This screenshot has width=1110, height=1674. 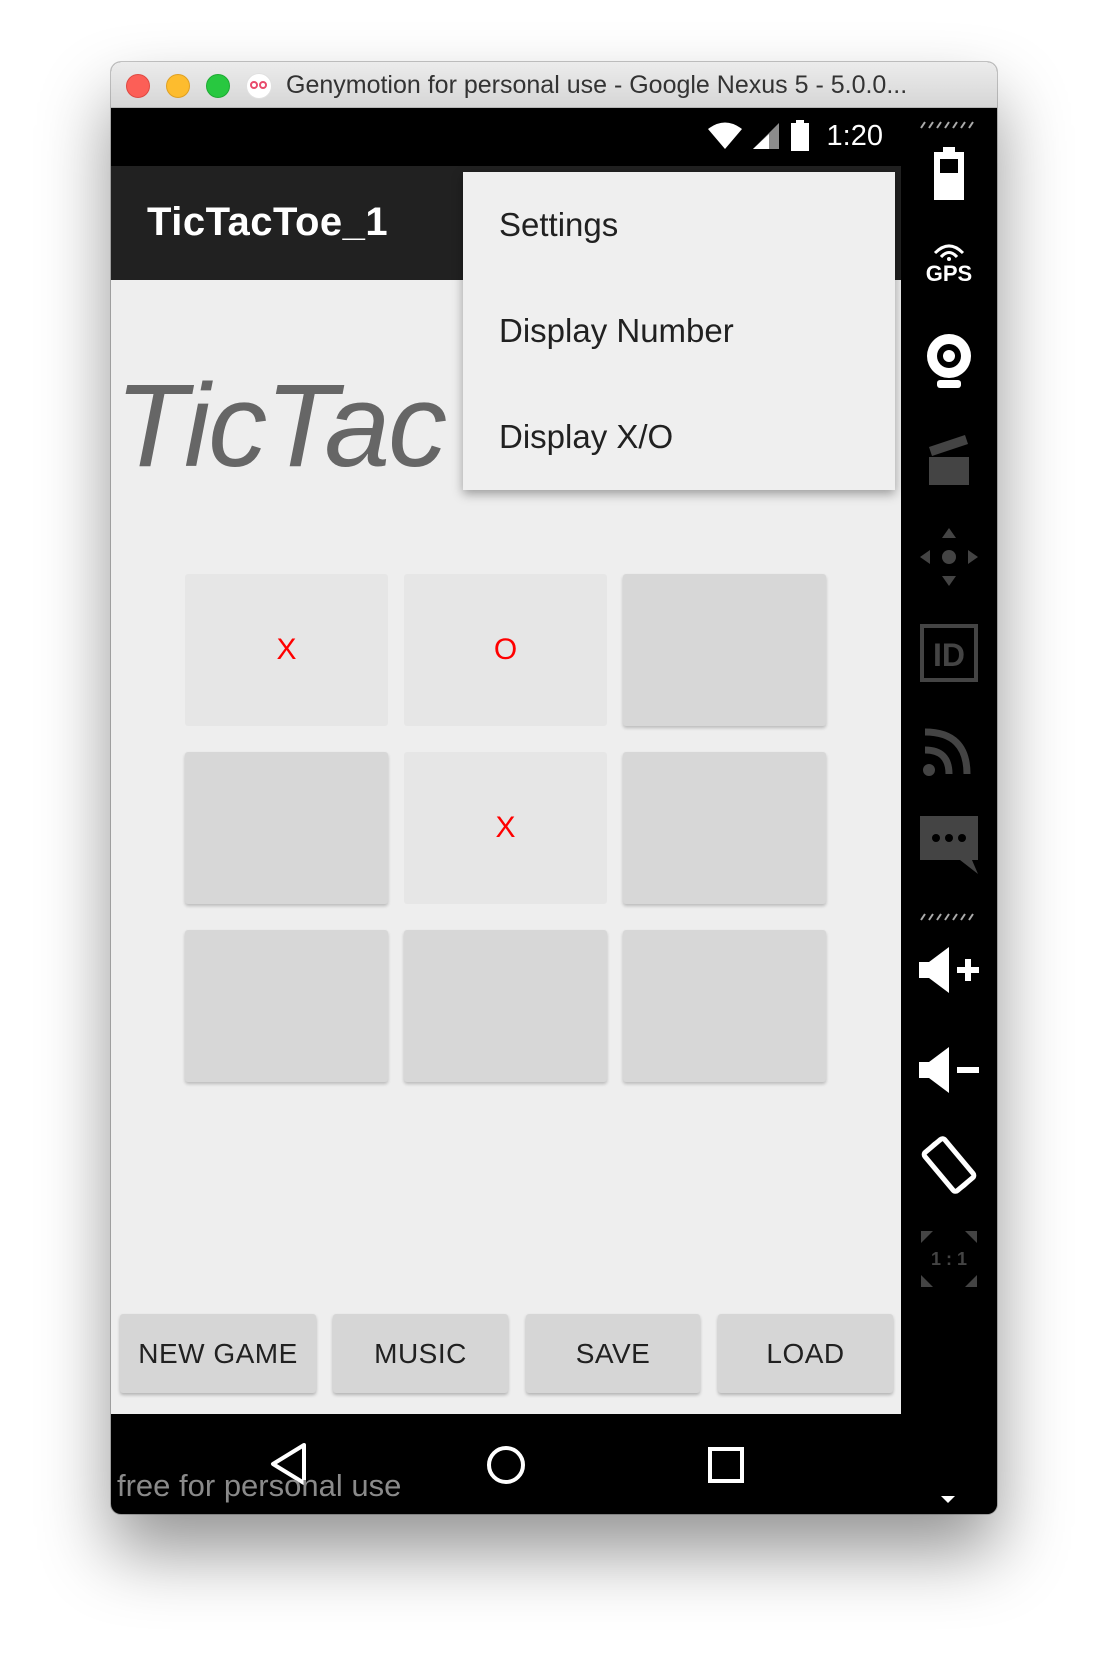 What do you see at coordinates (679, 437) in the screenshot?
I see `menu-item-display-xo: Display X/O` at bounding box center [679, 437].